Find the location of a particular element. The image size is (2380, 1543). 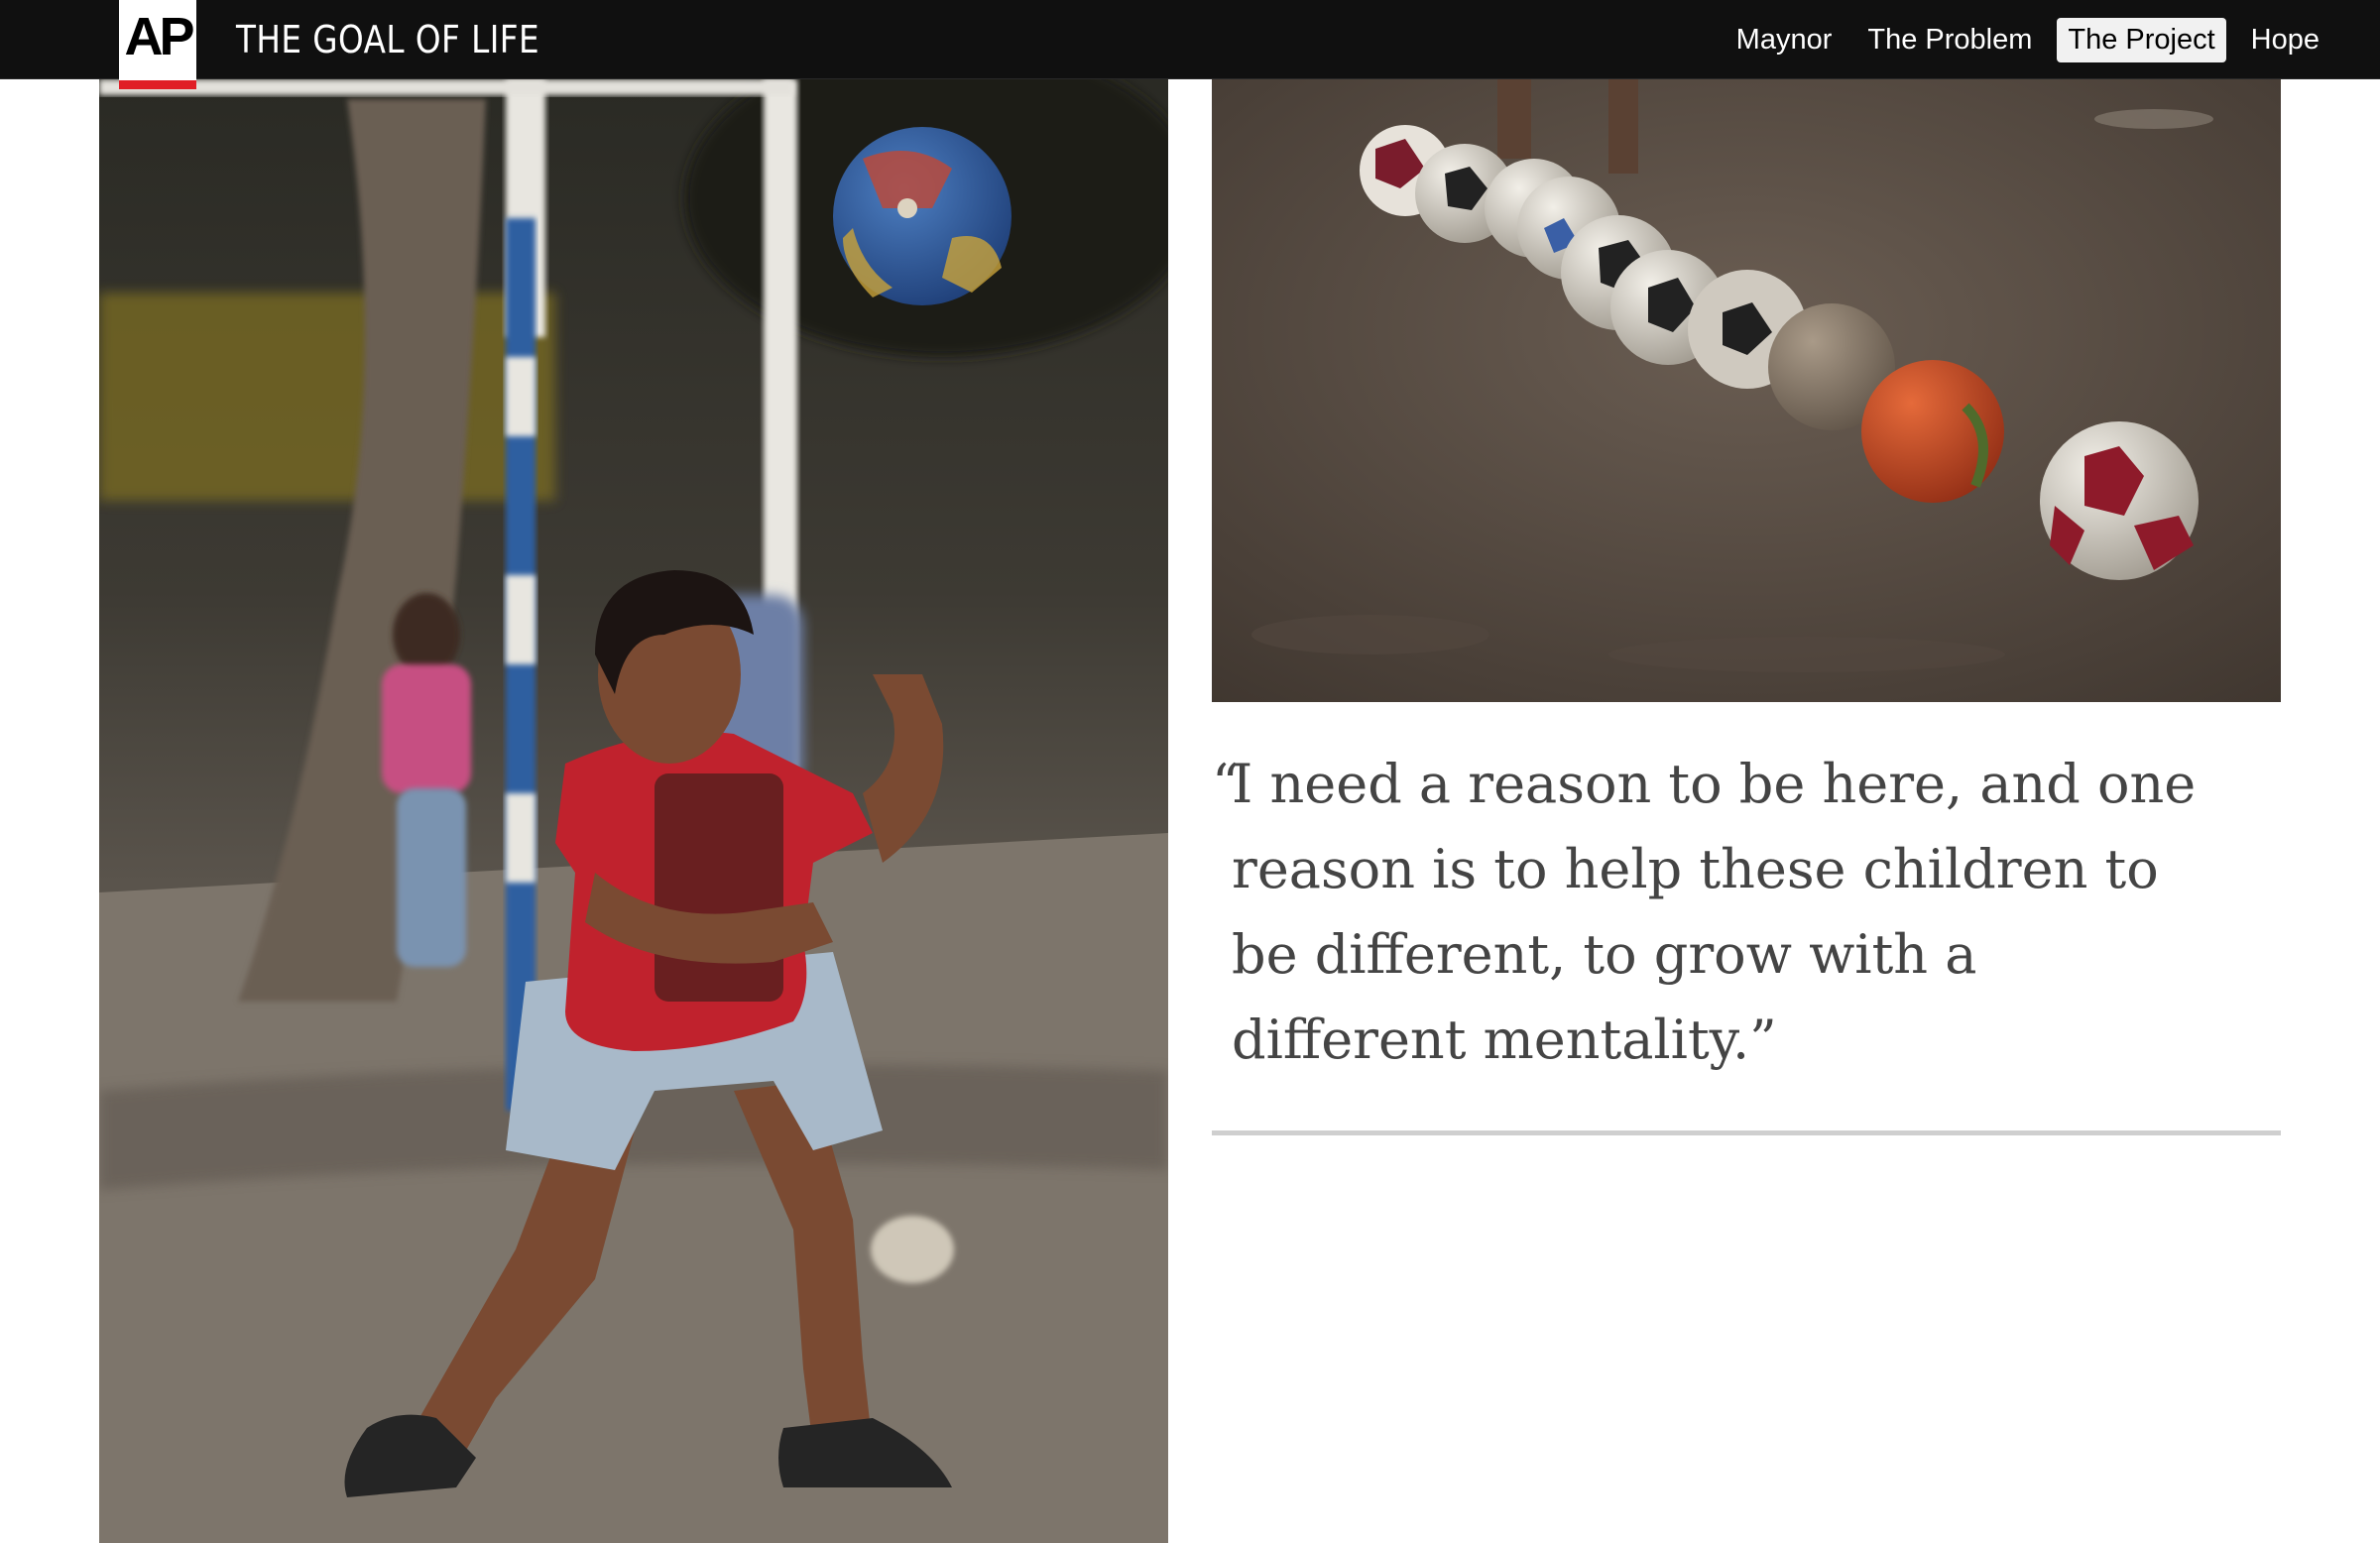

quote-open-mark: “ is located at coordinates (1226, 784).